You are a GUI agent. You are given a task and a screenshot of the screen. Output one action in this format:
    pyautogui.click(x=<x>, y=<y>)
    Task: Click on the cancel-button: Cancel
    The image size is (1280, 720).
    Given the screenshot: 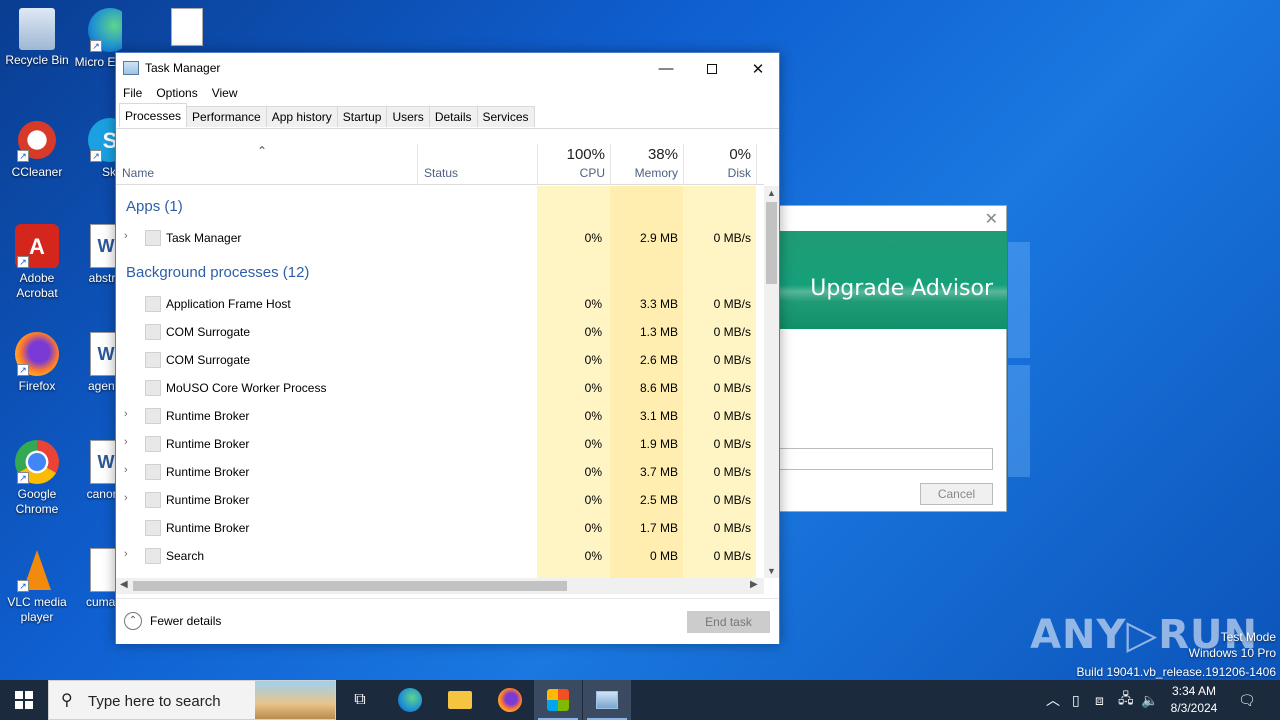 What is the action you would take?
    pyautogui.click(x=956, y=494)
    